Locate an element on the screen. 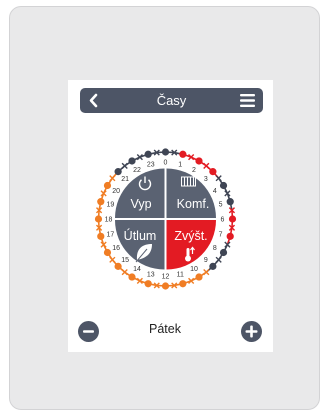 The image size is (329, 417). mode-off-label: Vyp is located at coordinates (140, 204).